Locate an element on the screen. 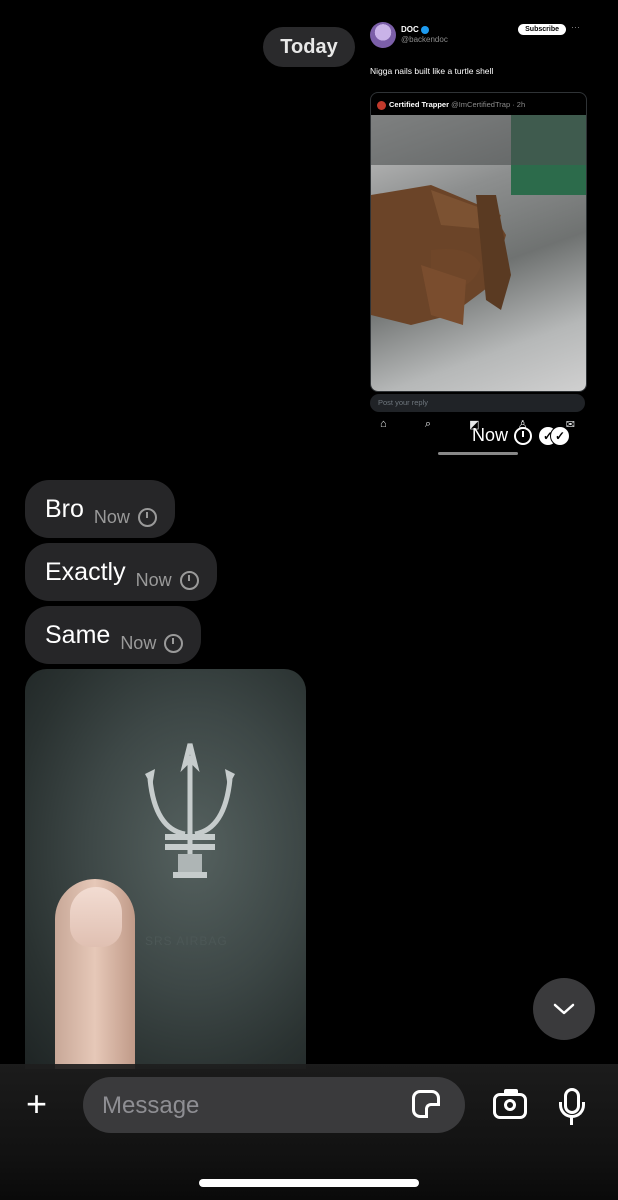 The height and width of the screenshot is (1200, 618). camera-icon is located at coordinates (510, 1104).